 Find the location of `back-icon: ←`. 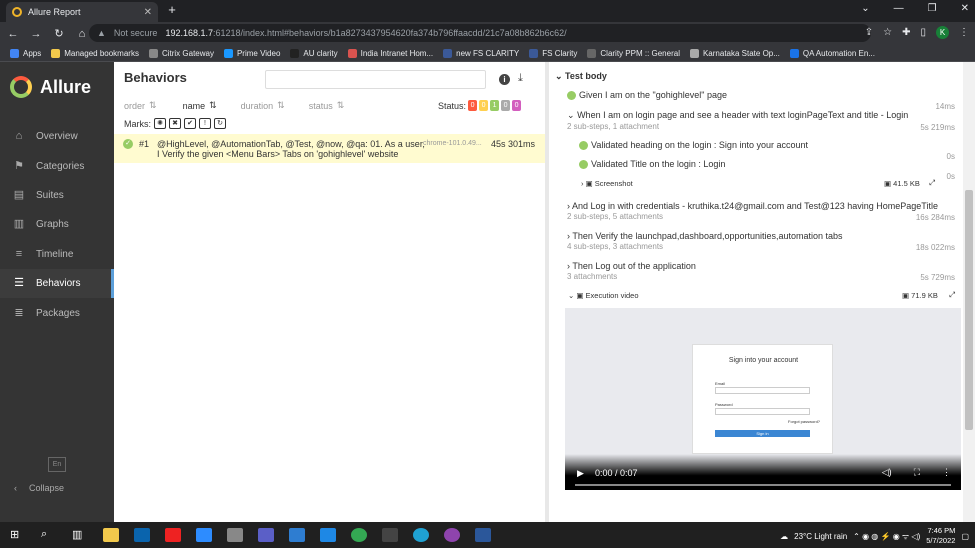

back-icon: ← is located at coordinates (13, 34).